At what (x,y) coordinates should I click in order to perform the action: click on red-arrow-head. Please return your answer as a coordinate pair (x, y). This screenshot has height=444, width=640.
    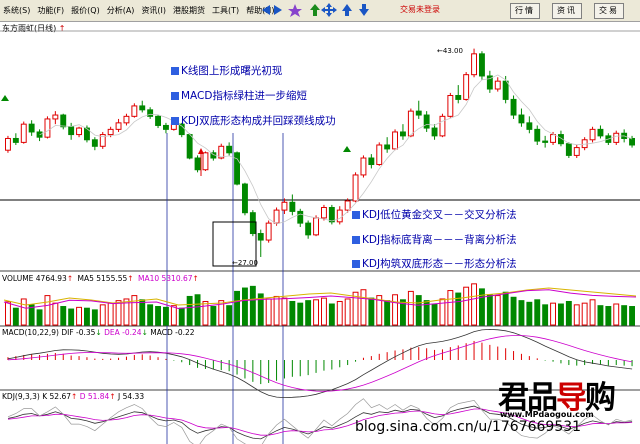
    Looking at the image, I should click on (201, 151).